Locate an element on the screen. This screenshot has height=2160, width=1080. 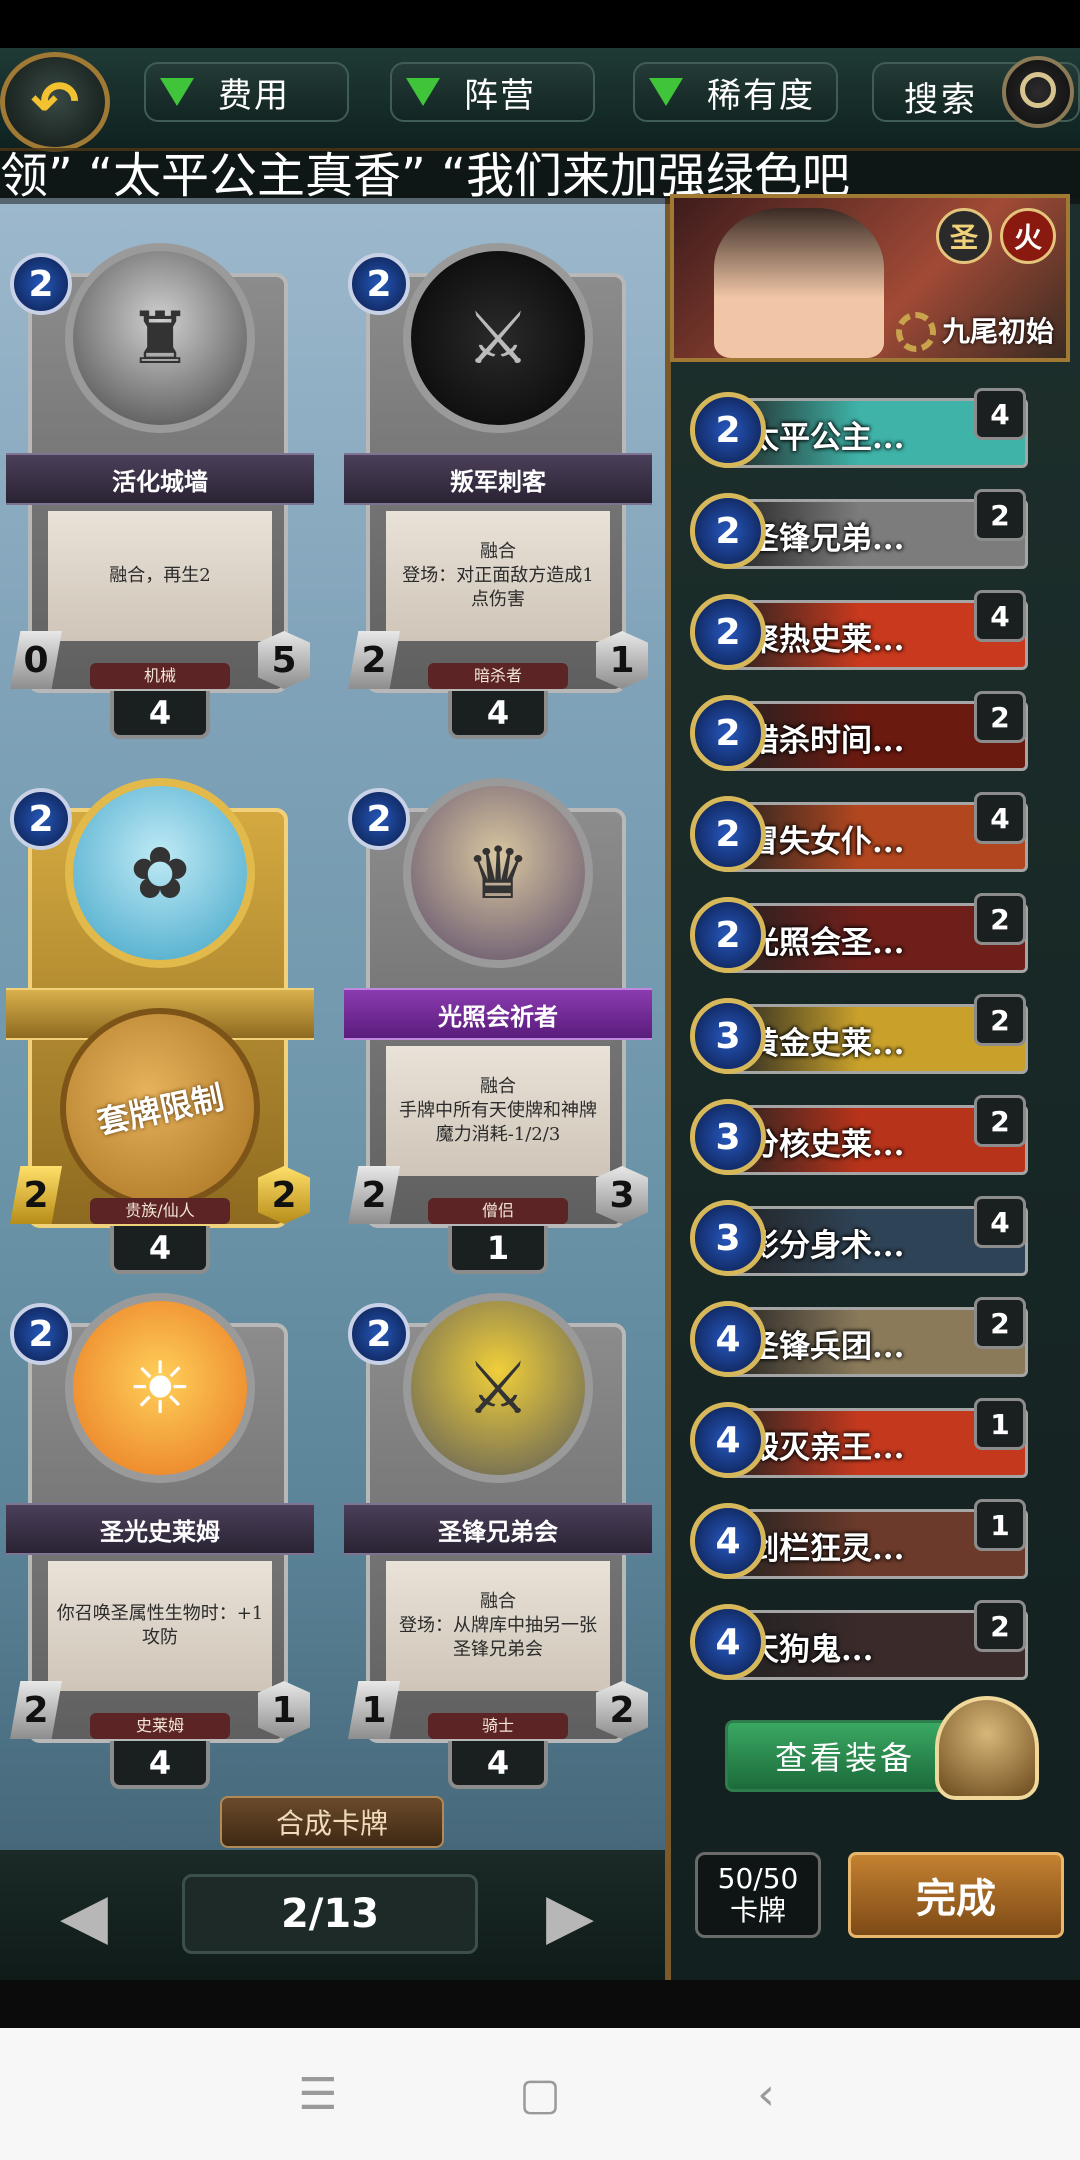
deck-list-item: 猎杀时间... 2 2 is located at coordinates (862, 737).